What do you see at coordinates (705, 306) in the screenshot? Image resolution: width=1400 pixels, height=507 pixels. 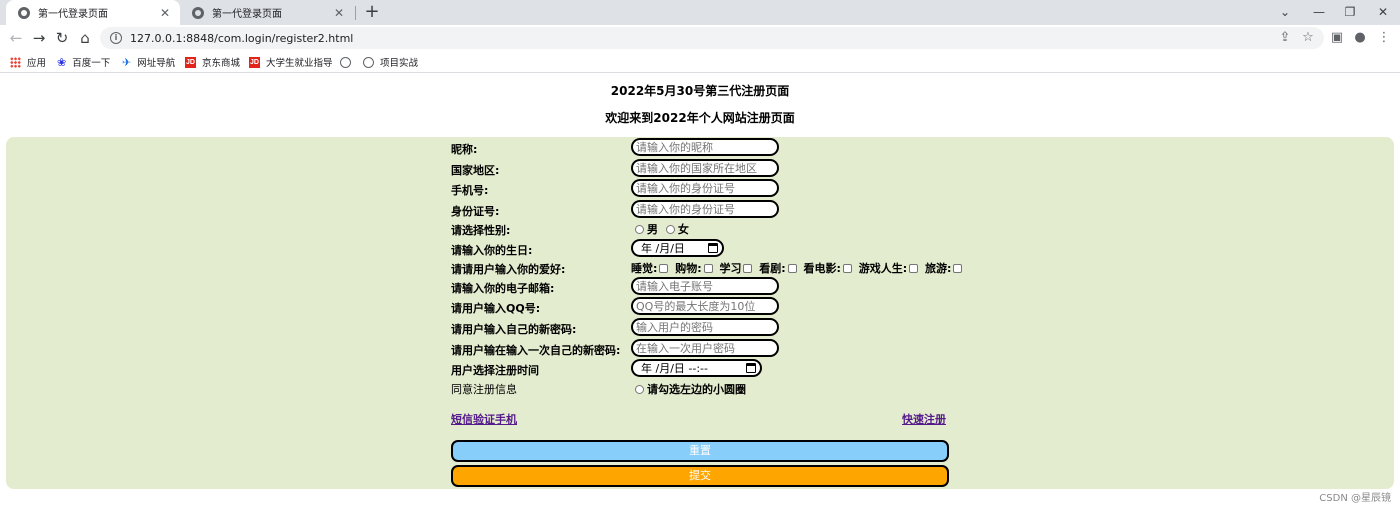 I see `qq-input` at bounding box center [705, 306].